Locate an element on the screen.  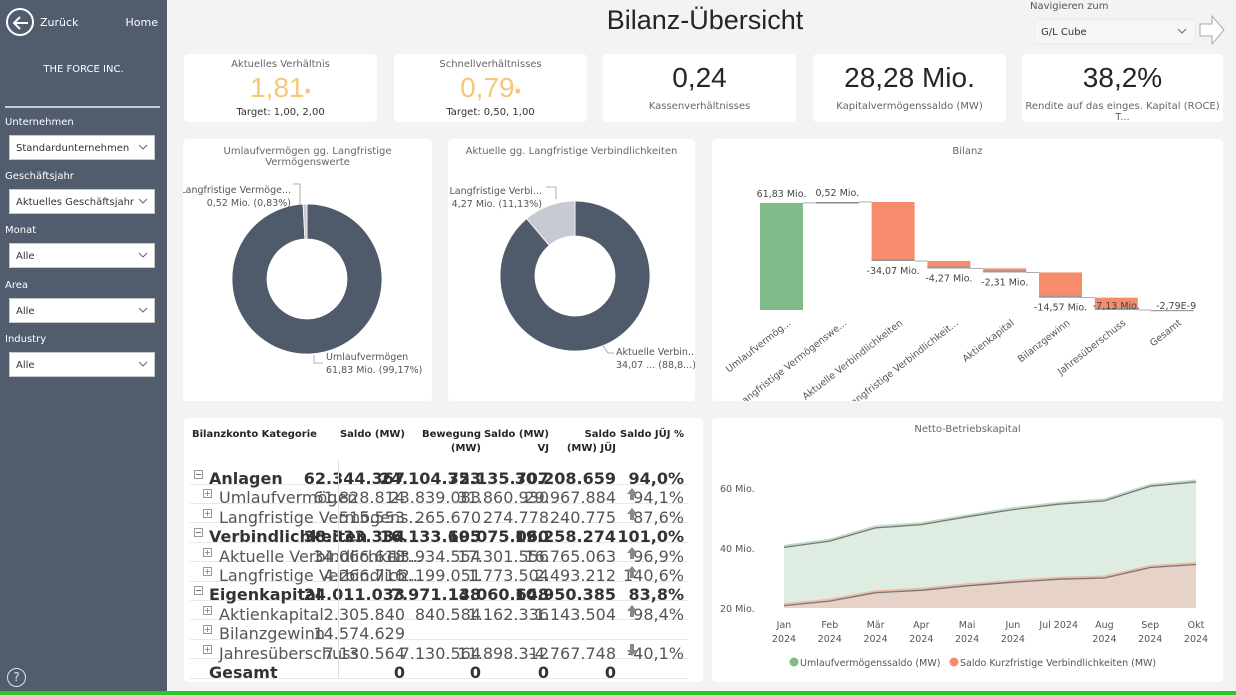
waterfall-data-label: -2,31 Mio. is located at coordinates (1004, 282).